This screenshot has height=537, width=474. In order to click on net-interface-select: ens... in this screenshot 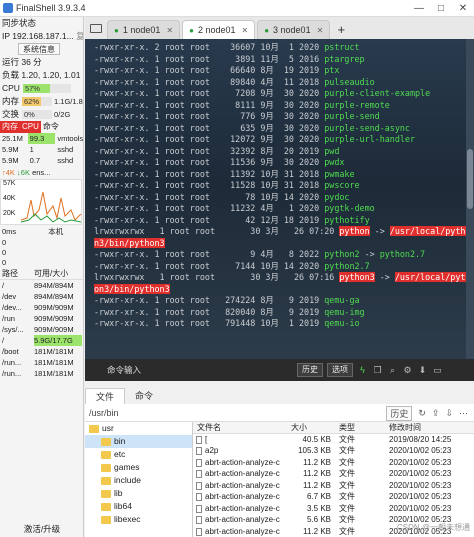, I will do `click(41, 172)`.